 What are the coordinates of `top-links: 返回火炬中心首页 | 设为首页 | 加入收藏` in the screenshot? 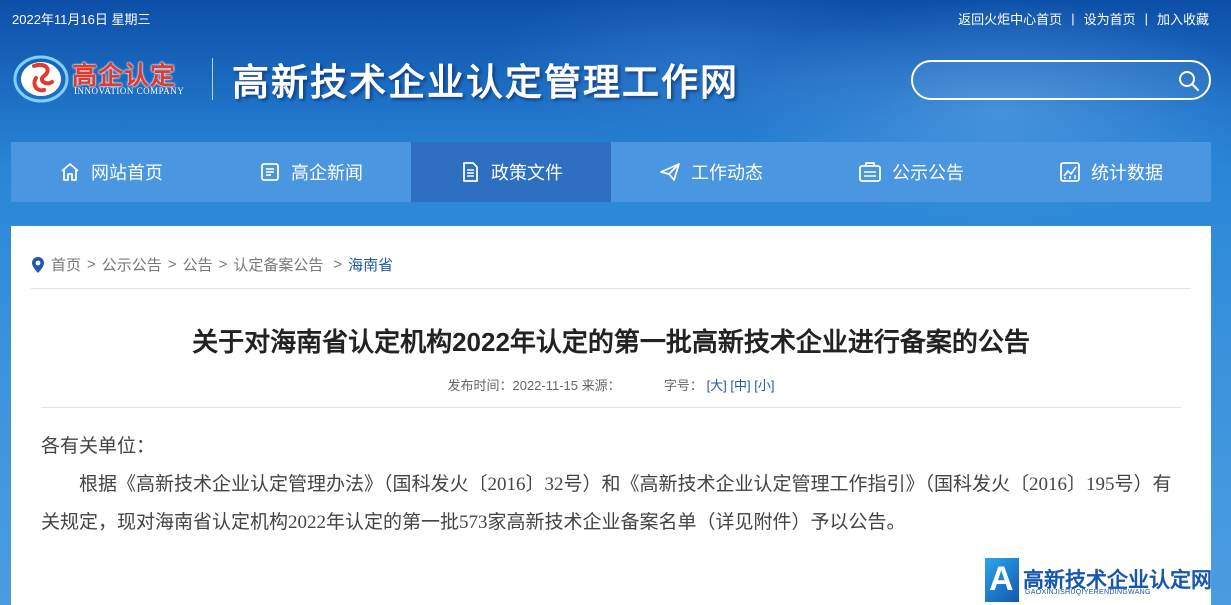 It's located at (1083, 18).